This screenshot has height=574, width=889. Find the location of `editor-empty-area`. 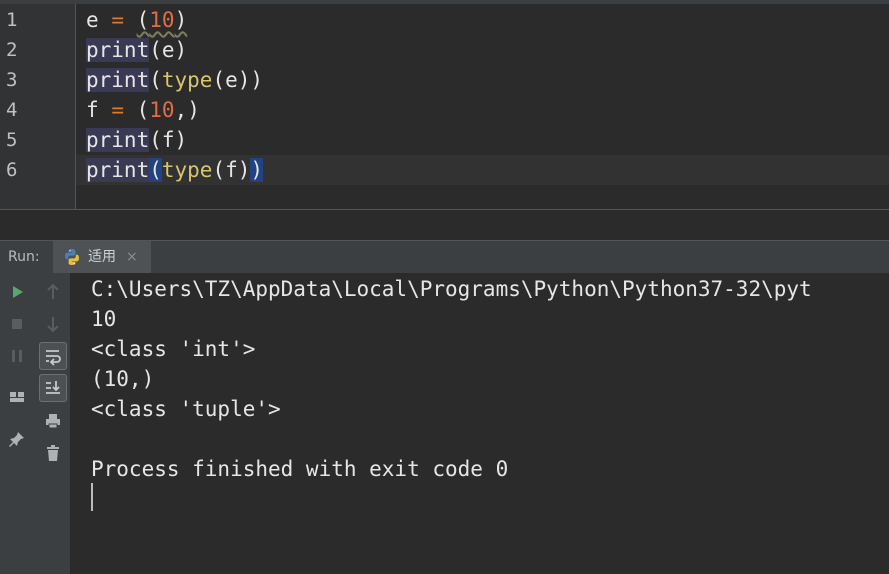

editor-empty-area is located at coordinates (444, 225).